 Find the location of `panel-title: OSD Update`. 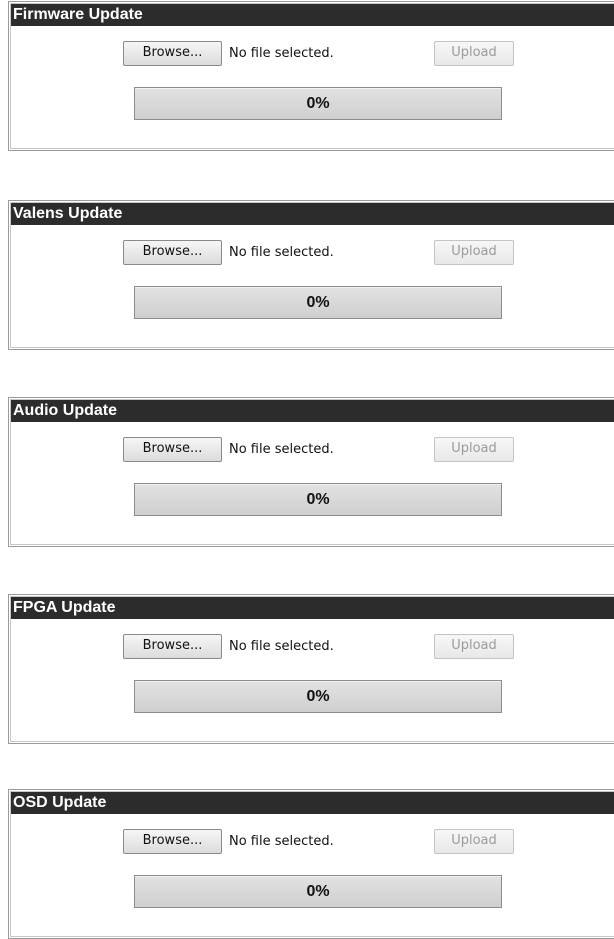

panel-title: OSD Update is located at coordinates (312, 803).